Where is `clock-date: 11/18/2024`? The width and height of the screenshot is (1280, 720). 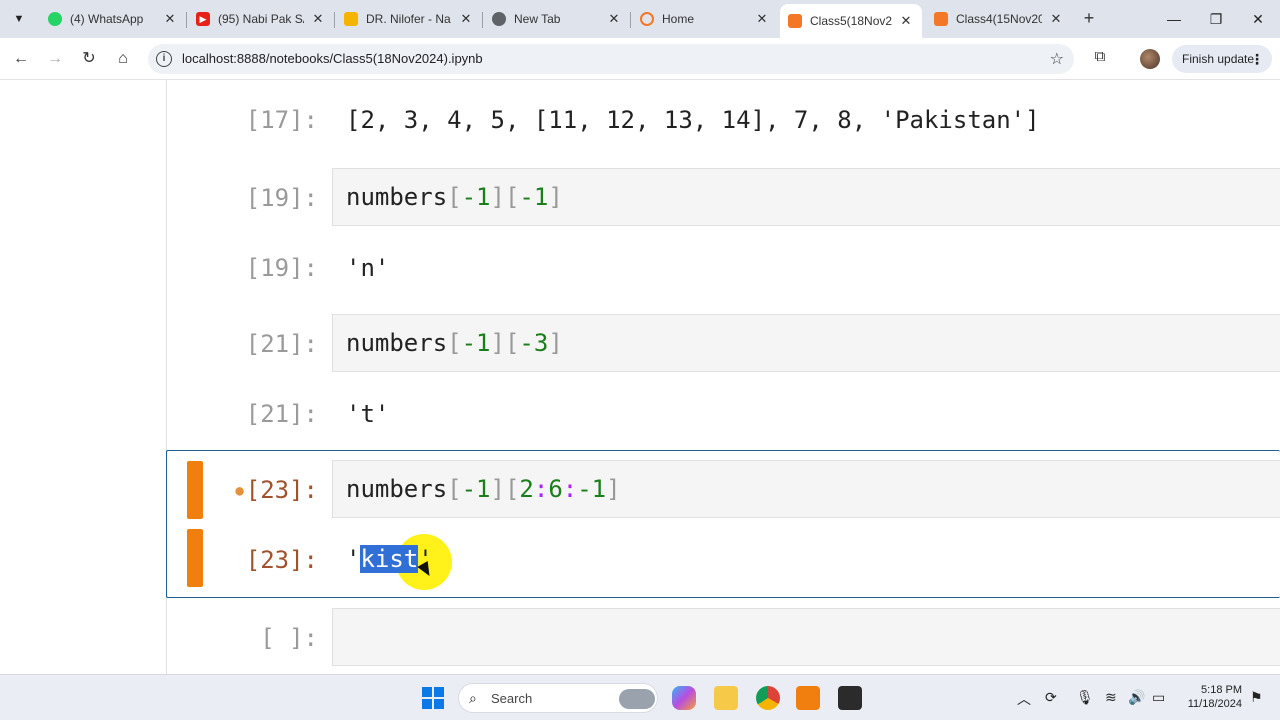 clock-date: 11/18/2024 is located at coordinates (1214, 704).